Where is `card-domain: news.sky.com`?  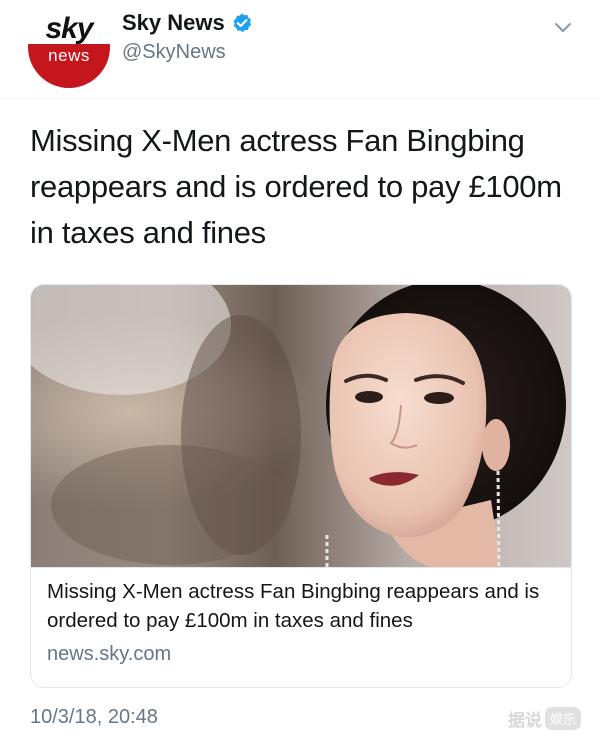
card-domain: news.sky.com is located at coordinates (109, 654).